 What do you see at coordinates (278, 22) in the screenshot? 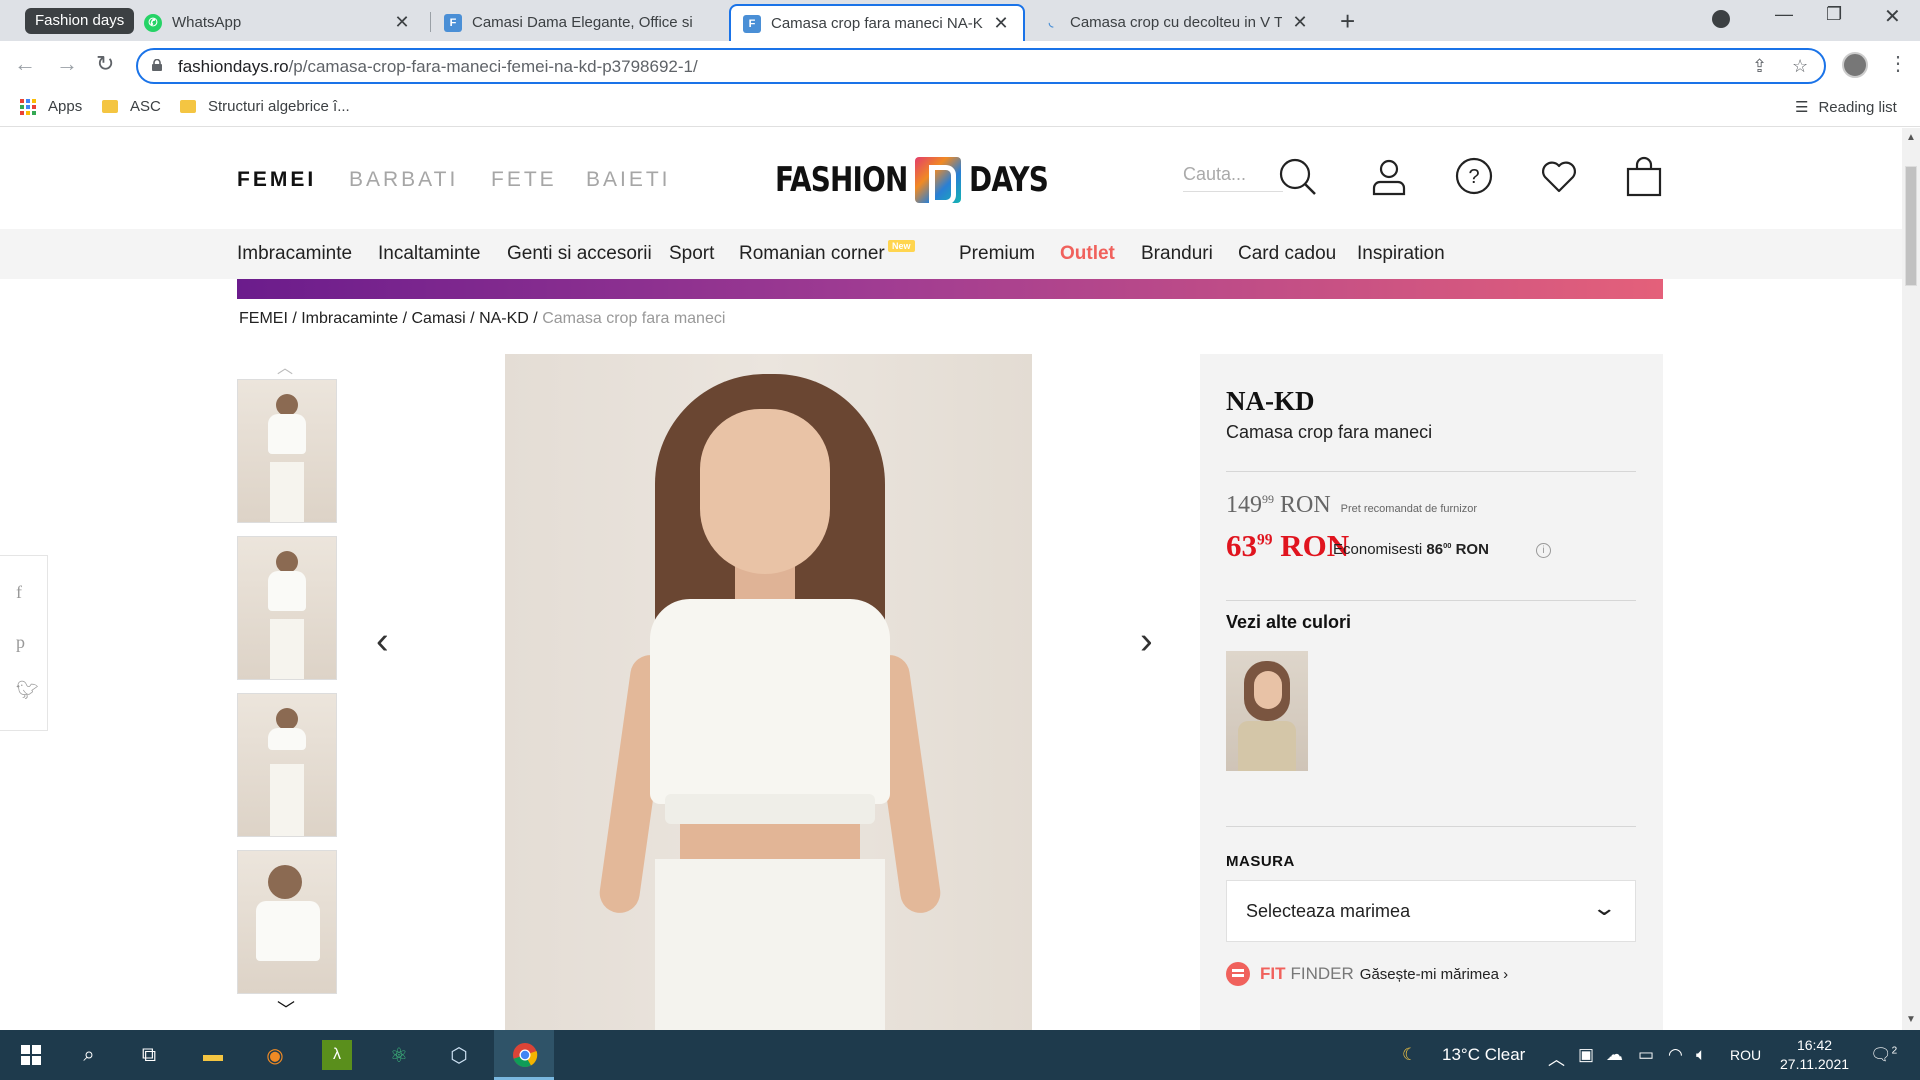
I see `tab-whatsapp: ✆ WhatsApp ✕` at bounding box center [278, 22].